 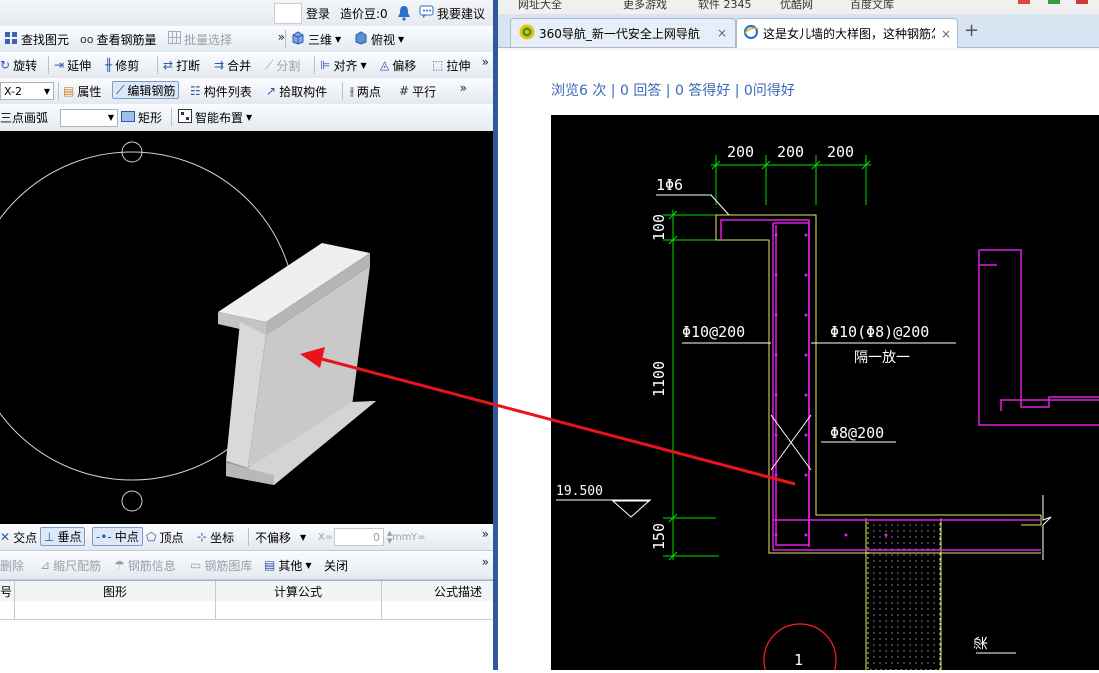 What do you see at coordinates (316, 39) in the screenshot?
I see `view-3d-dropdown: 三维 ▼` at bounding box center [316, 39].